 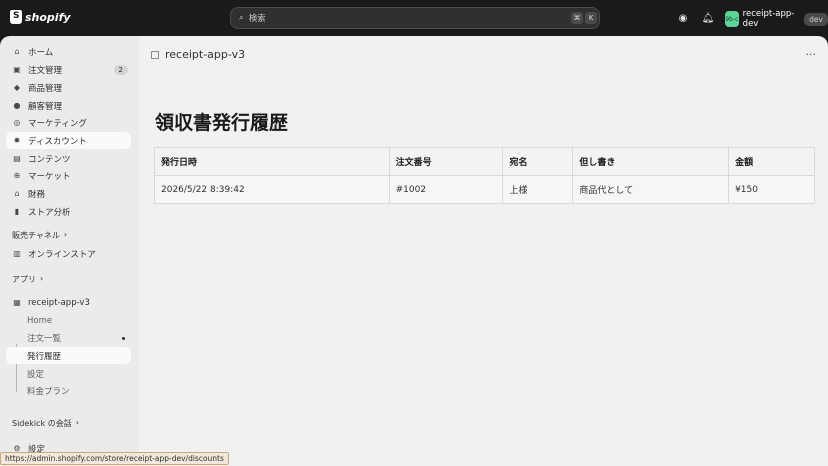 What do you see at coordinates (17, 105) in the screenshot?
I see `person-icon: ●` at bounding box center [17, 105].